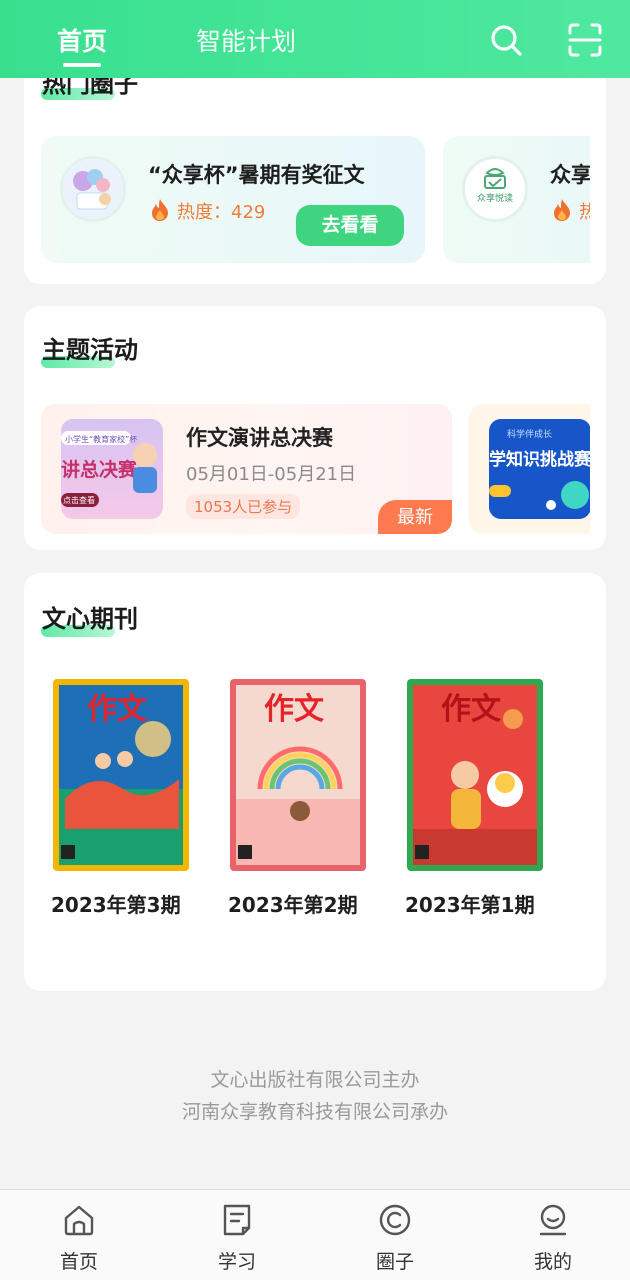 This screenshot has height=1280, width=630. What do you see at coordinates (553, 1220) in the screenshot?
I see `profile-icon` at bounding box center [553, 1220].